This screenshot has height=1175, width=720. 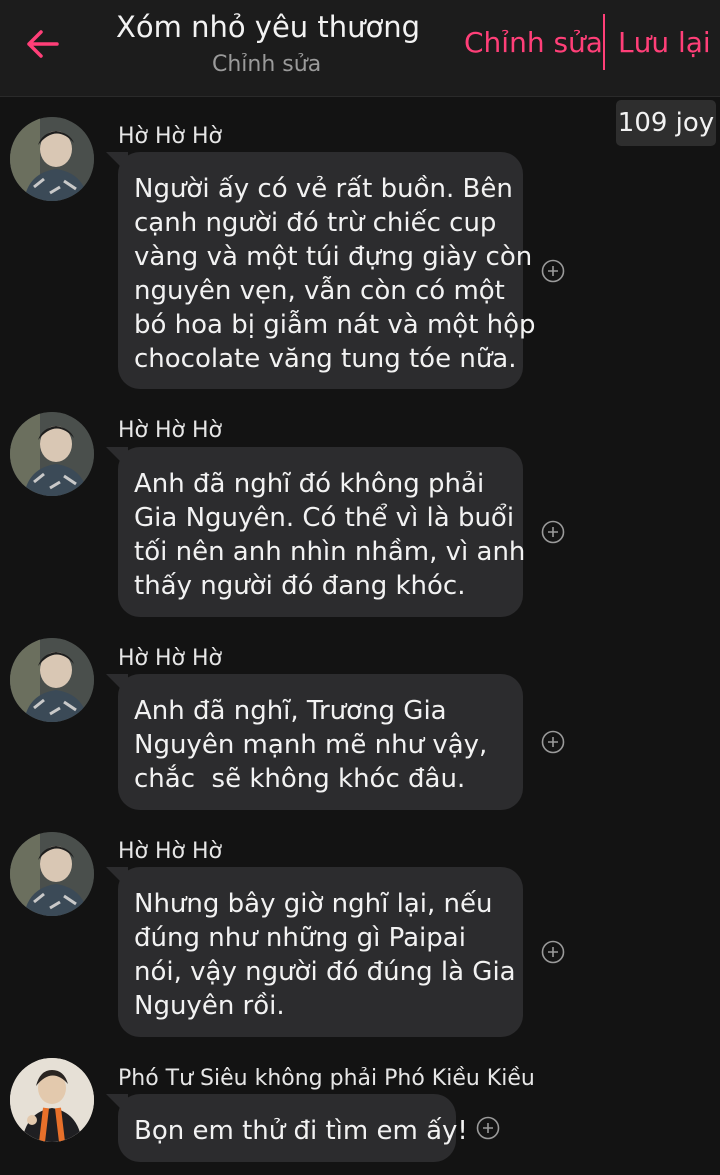 What do you see at coordinates (325, 972) in the screenshot?
I see `message-line: nói, vậy người đó đúng là Gia` at bounding box center [325, 972].